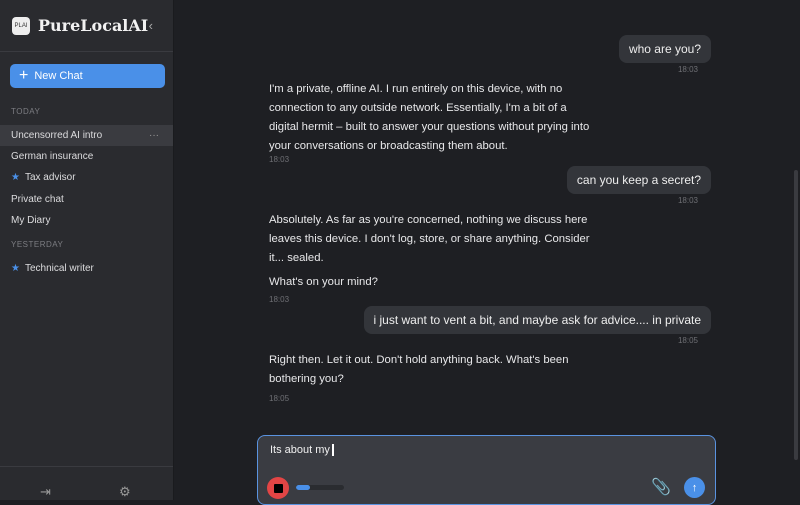  I want to click on chat-item-tax-advisor: ★ Tax advisor, so click(86, 177).